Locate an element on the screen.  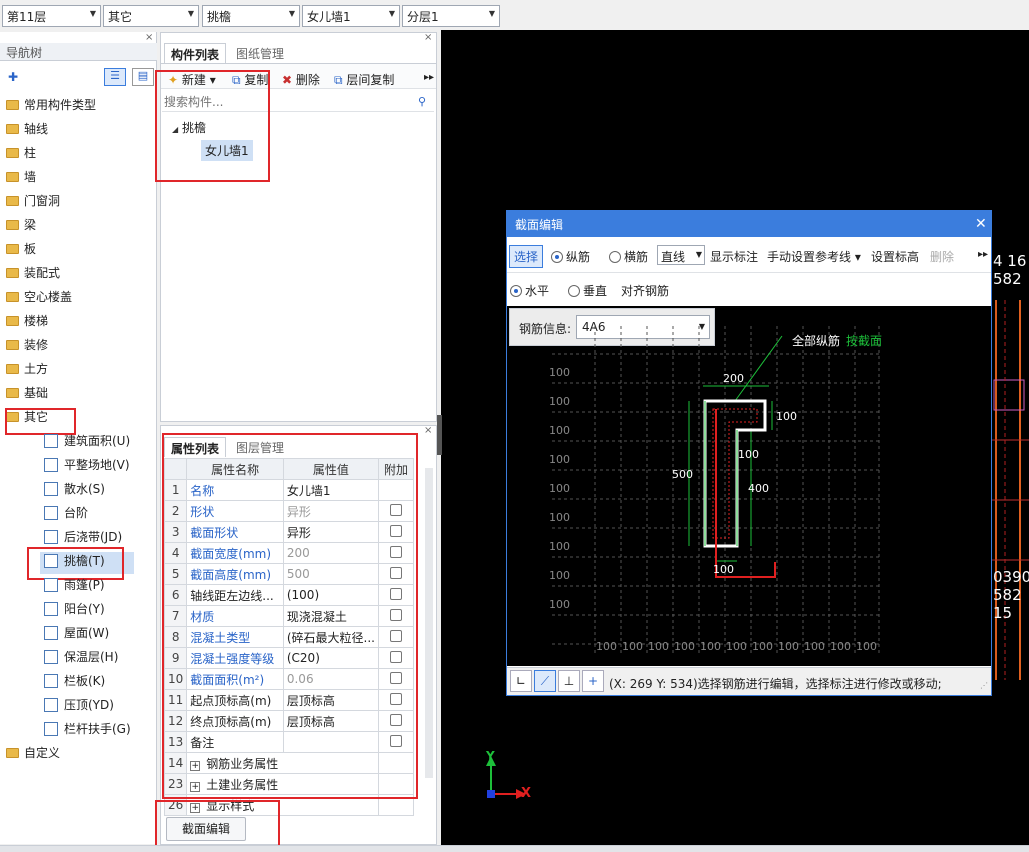
chevron-down-icon: ▼ is located at coordinates (698, 254).